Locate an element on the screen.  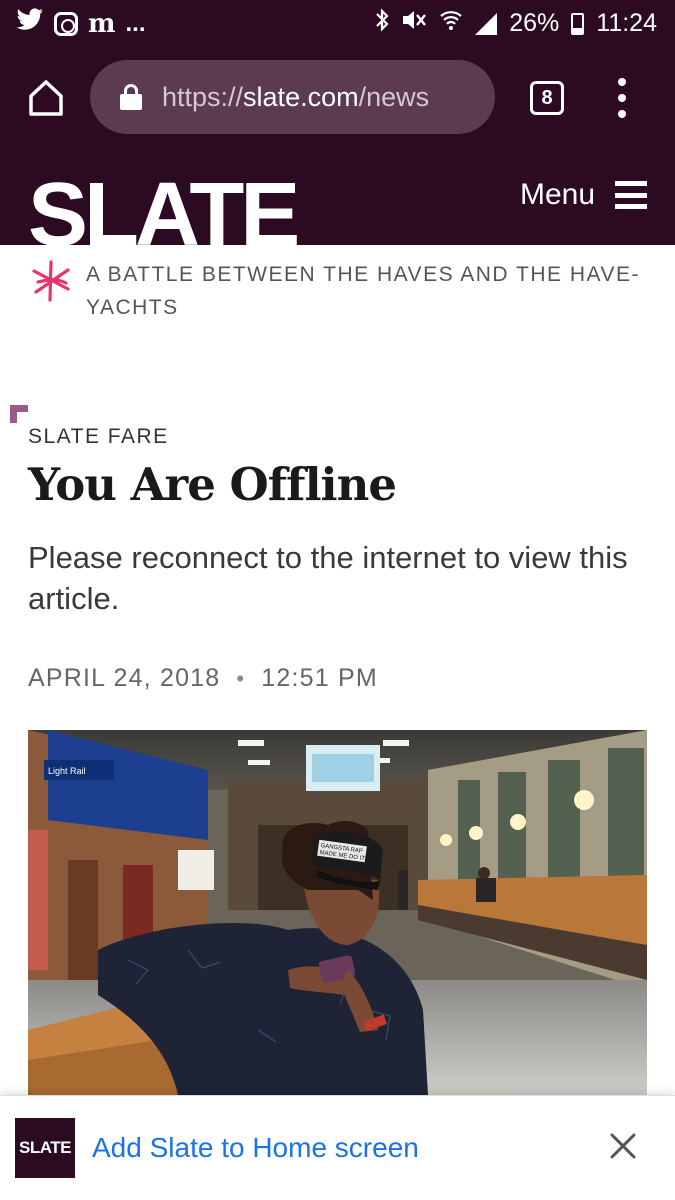
system-status: 26% 11:24 is located at coordinates (516, 23).